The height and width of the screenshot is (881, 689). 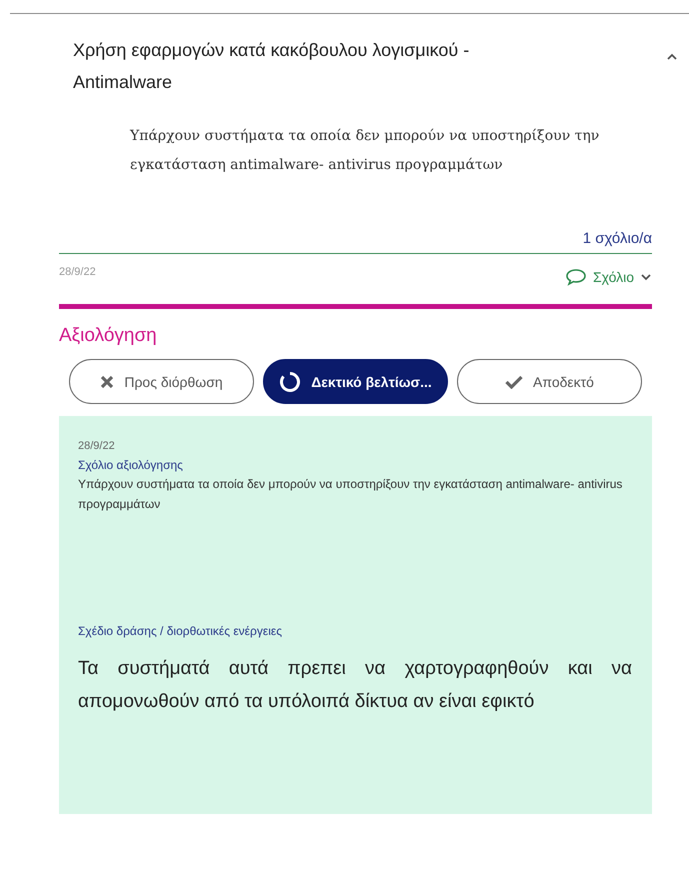 I want to click on ring-icon, so click(x=290, y=381).